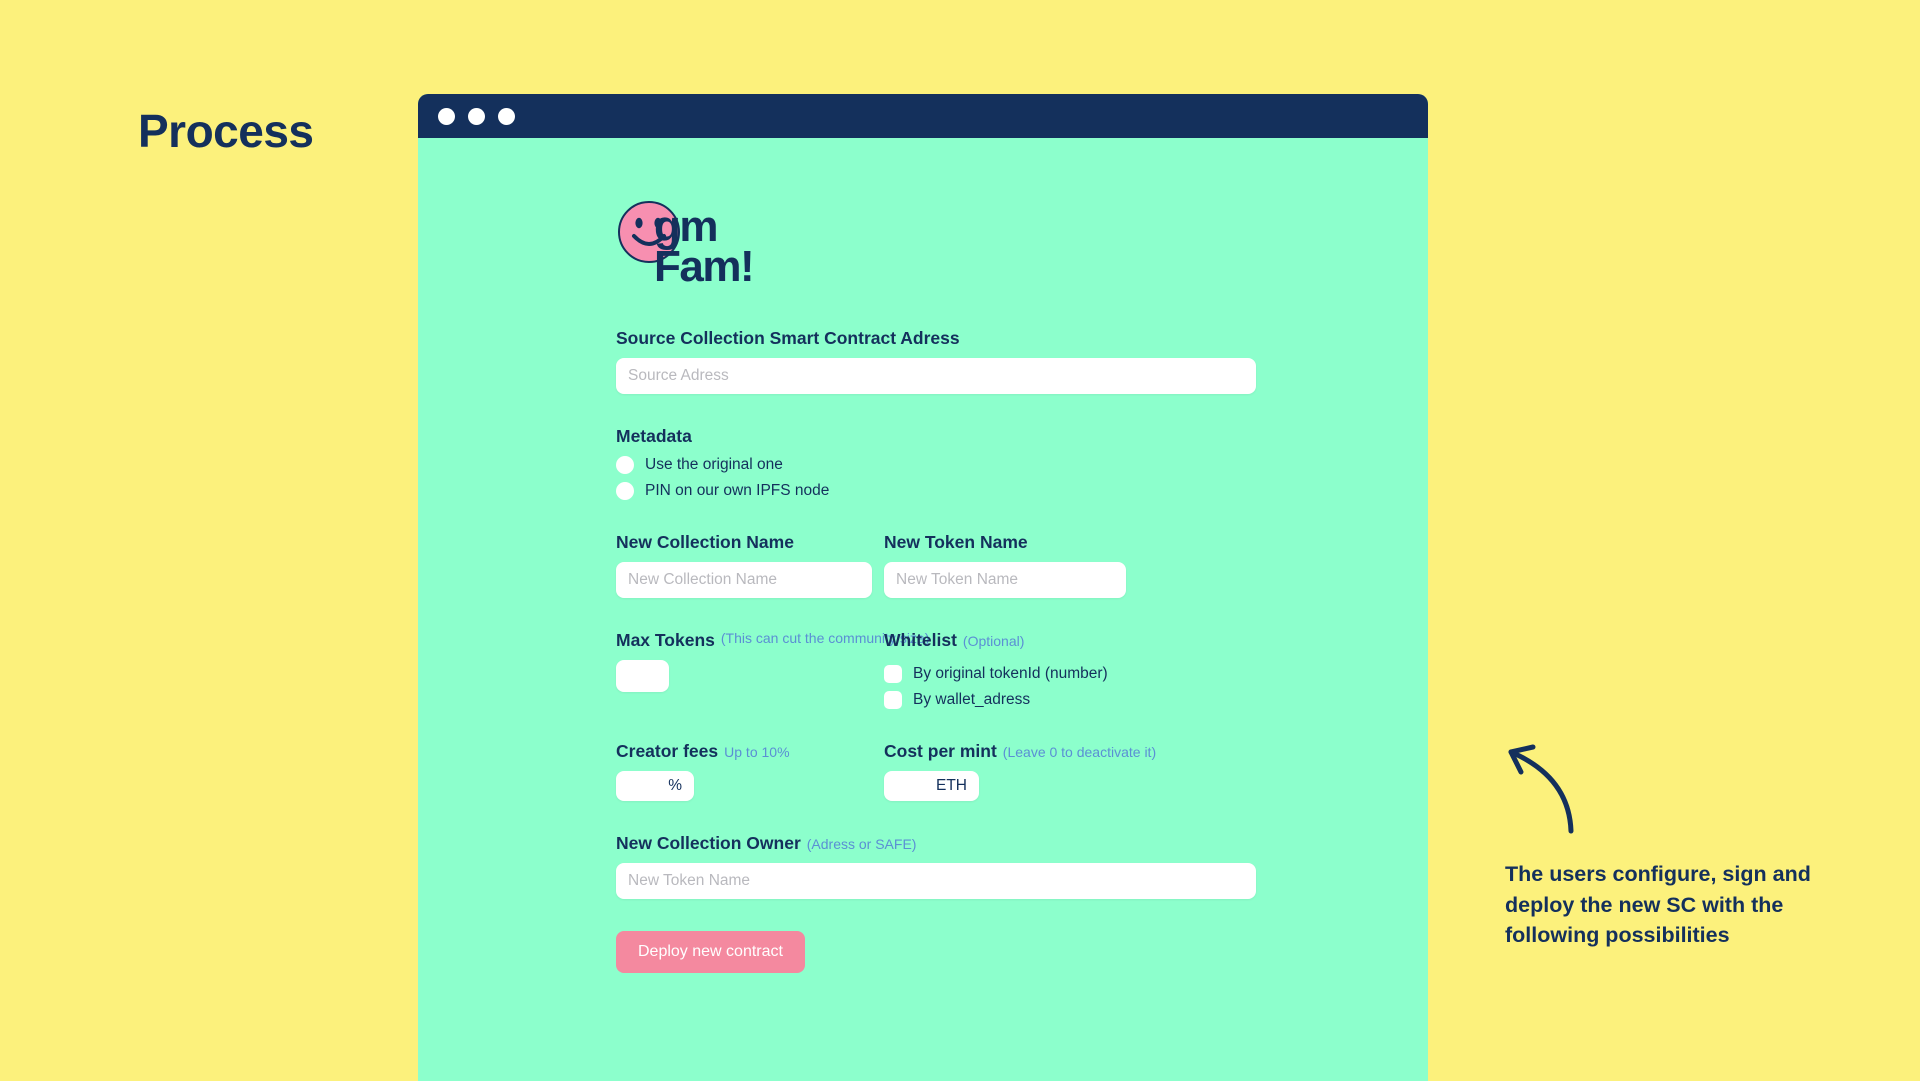 This screenshot has width=1920, height=1081. Describe the element at coordinates (708, 843) in the screenshot. I see `new-collection-owner-label-text: New Collection Owner` at that location.